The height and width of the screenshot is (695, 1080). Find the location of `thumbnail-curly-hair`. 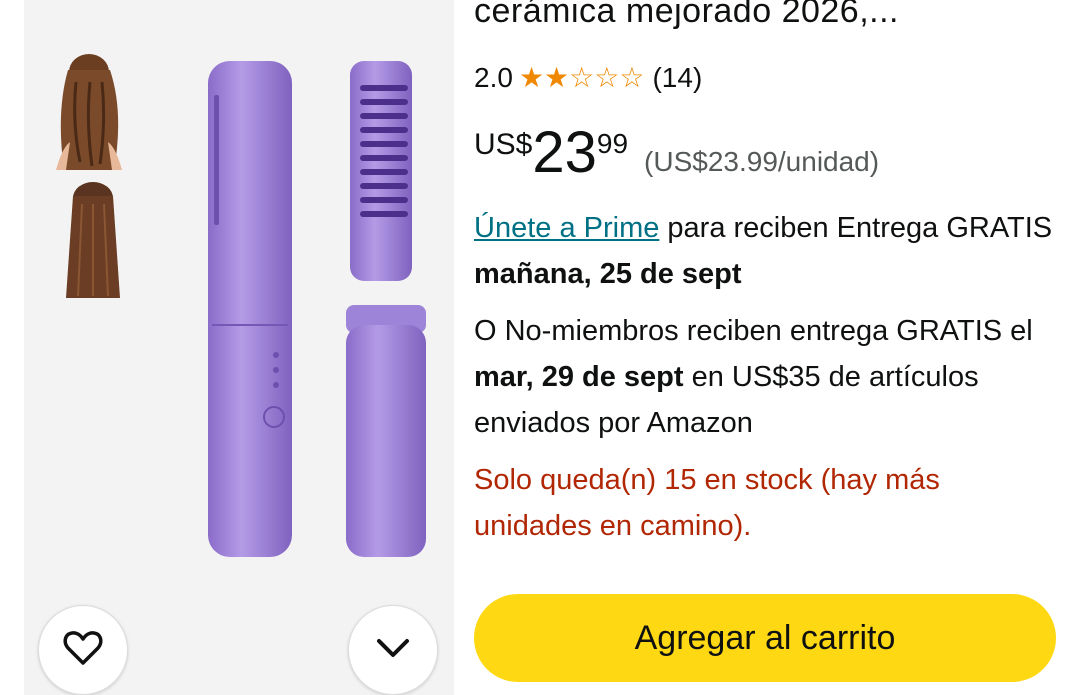

thumbnail-curly-hair is located at coordinates (89, 111).